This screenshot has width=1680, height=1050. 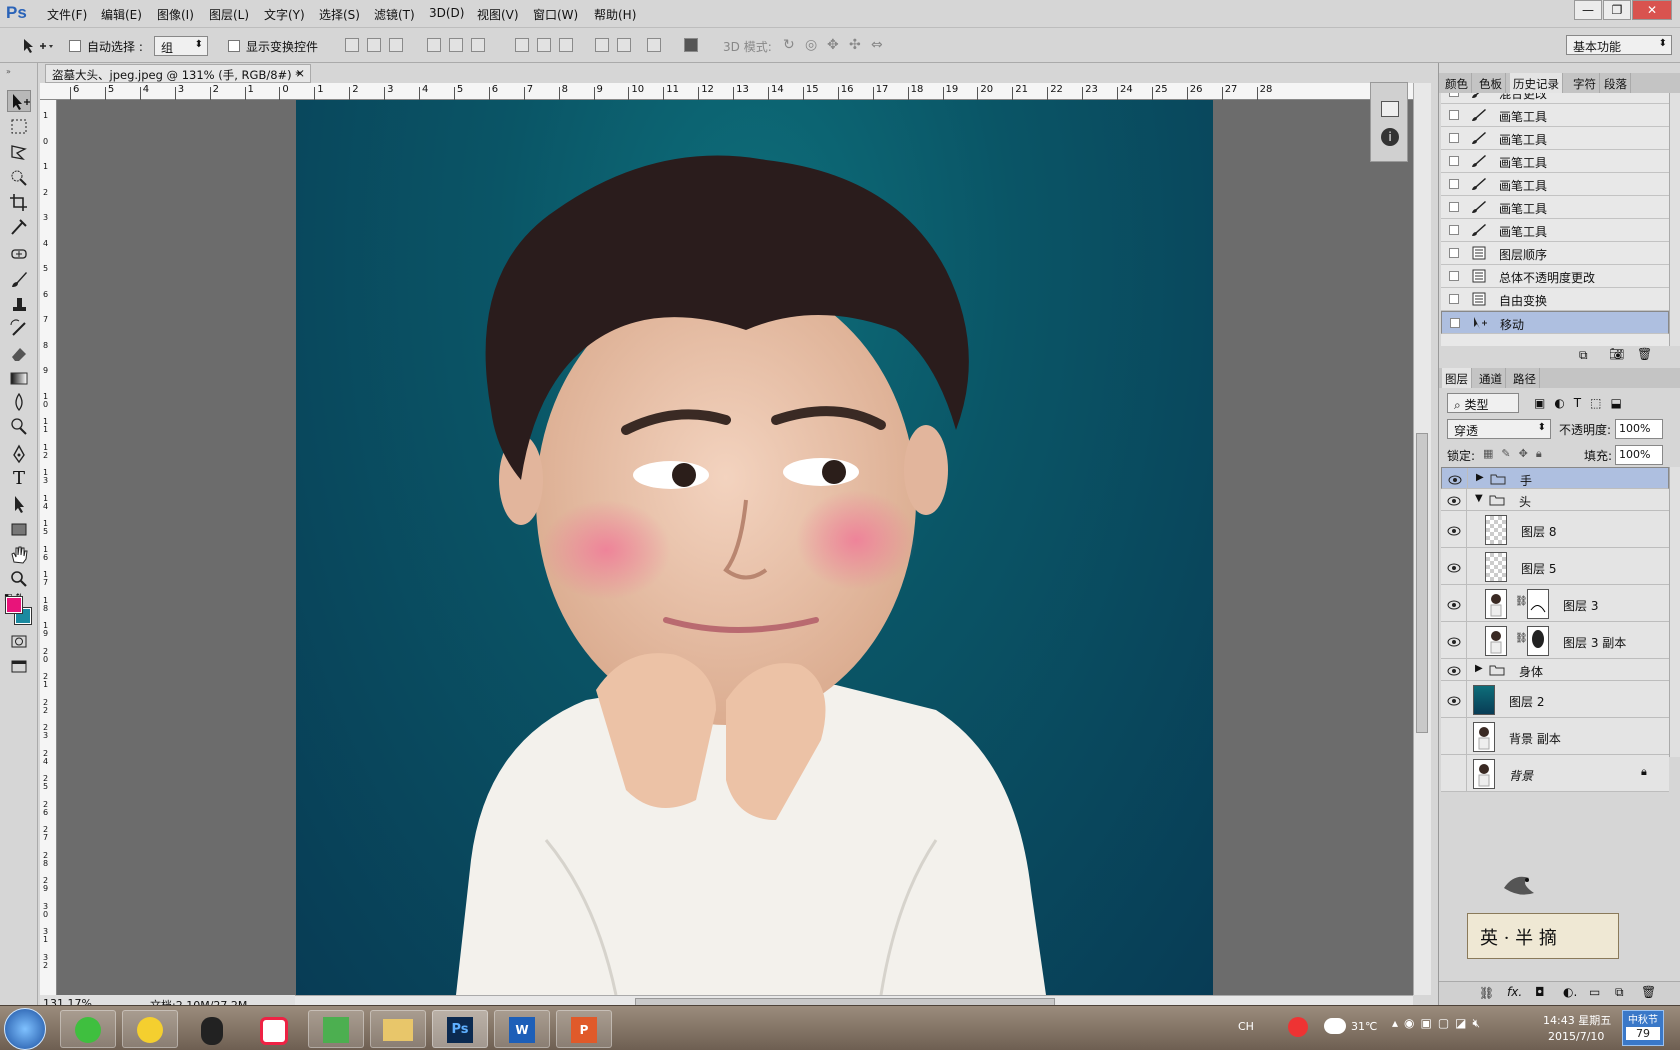 What do you see at coordinates (1555, 529) in the screenshot?
I see `layer-row: 图层 8` at bounding box center [1555, 529].